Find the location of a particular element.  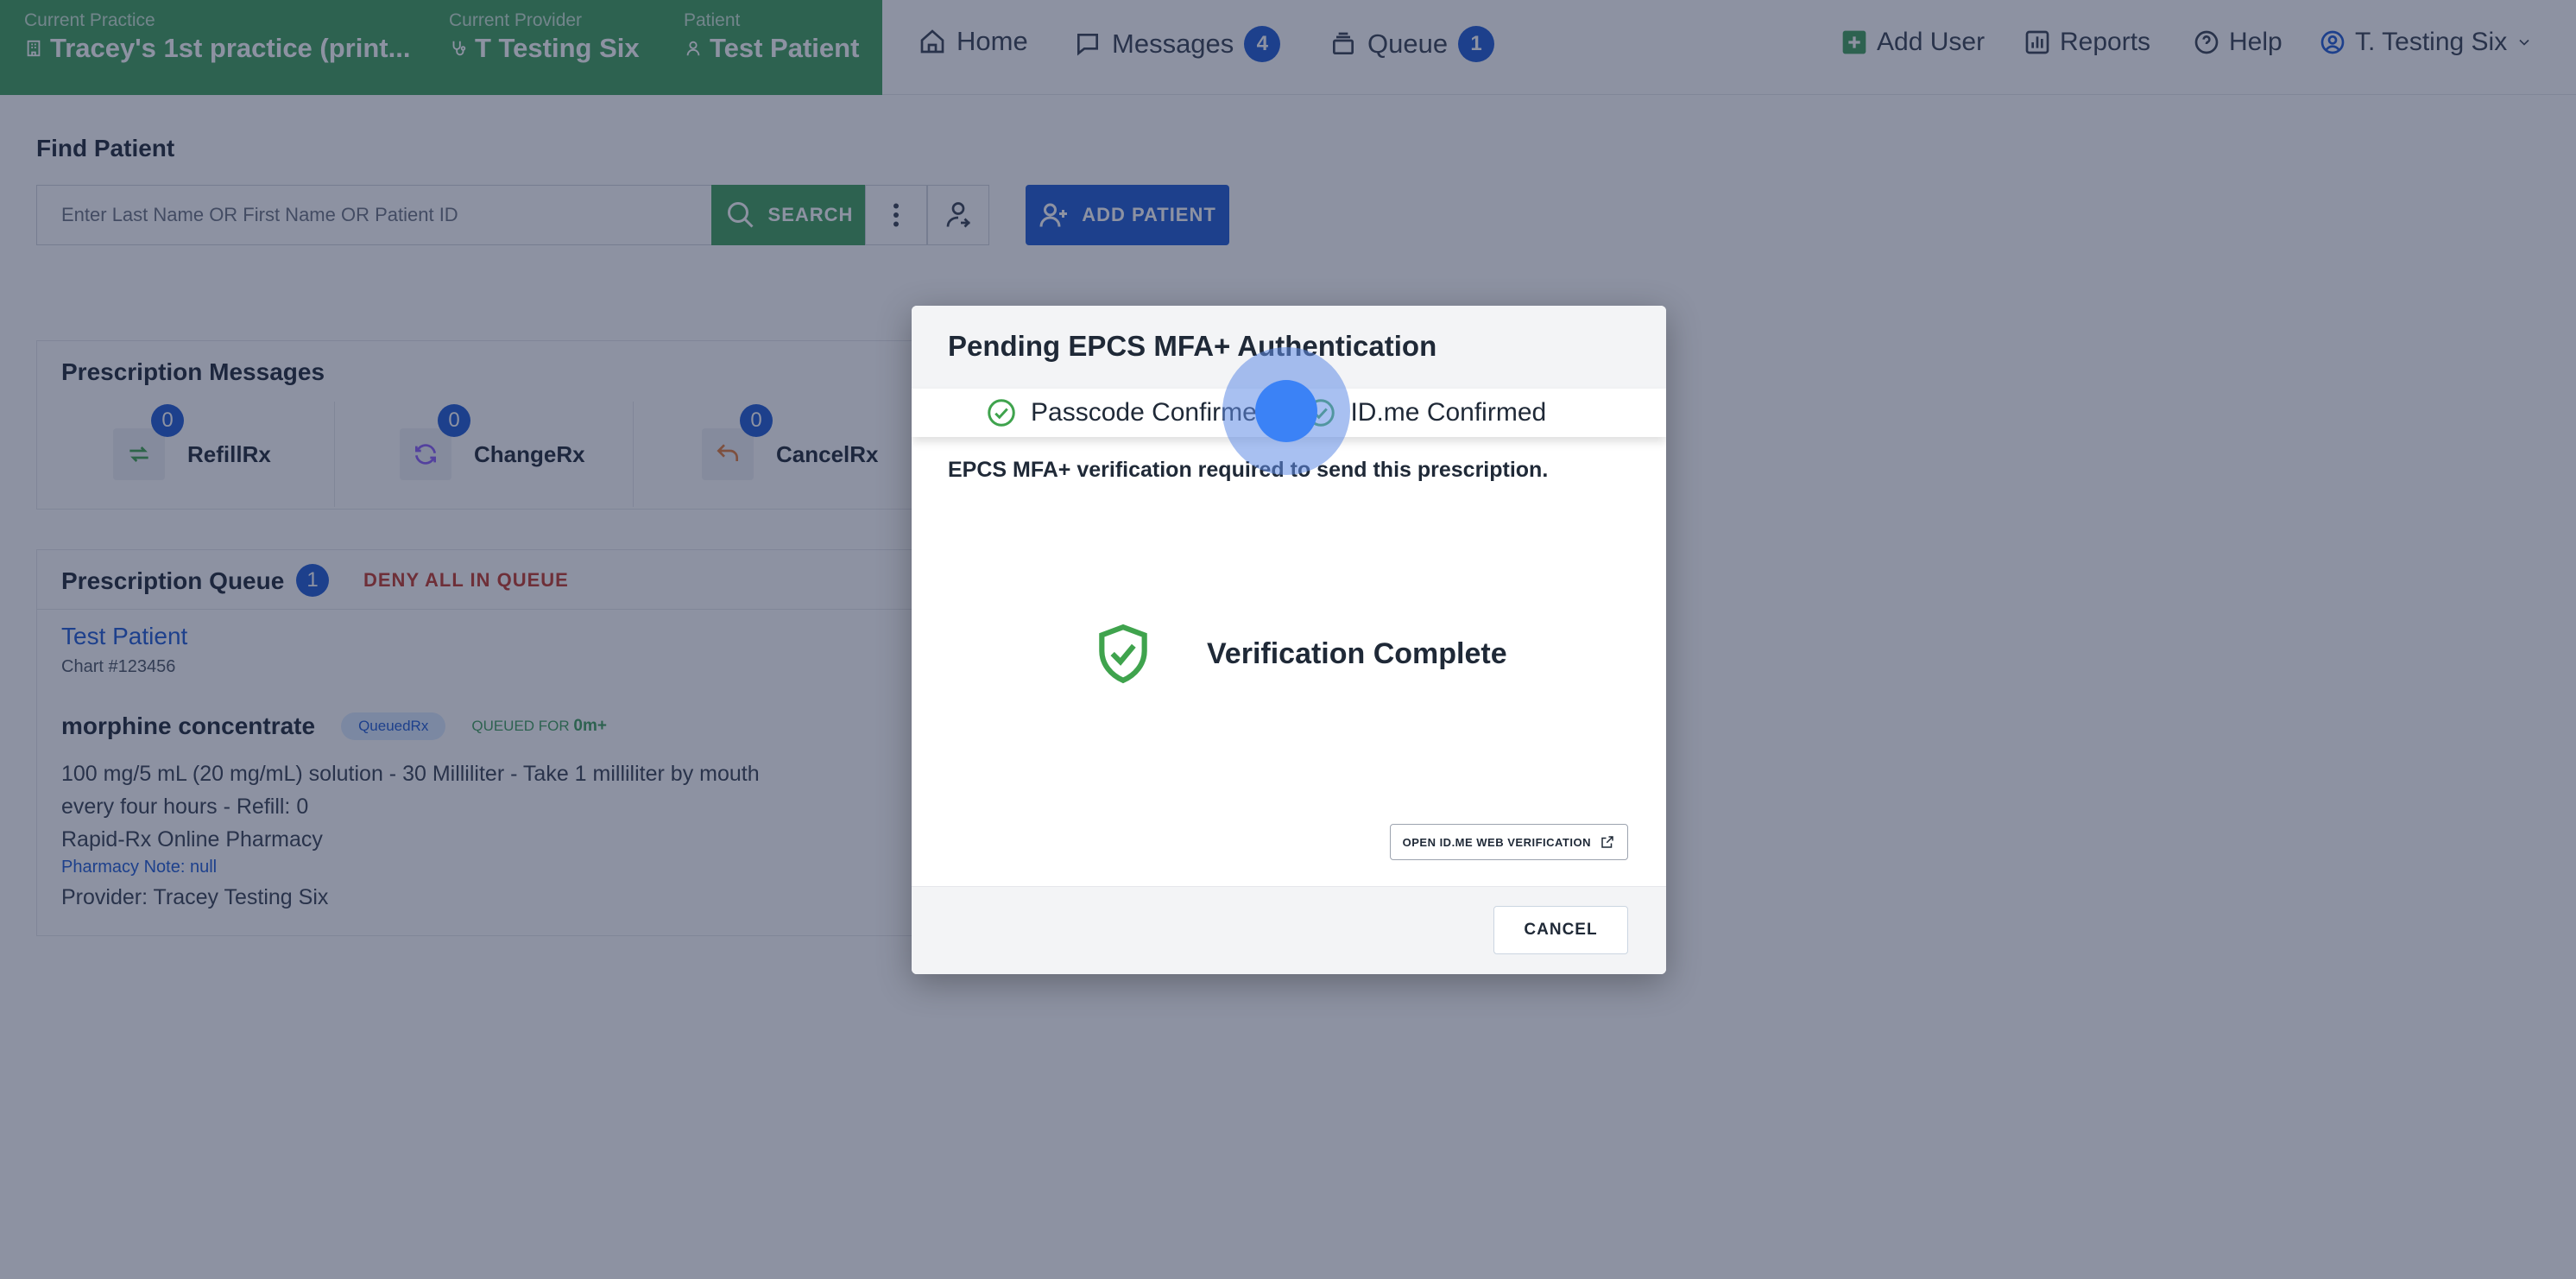

open-idme-button: OPEN ID.ME WEB VERIFICATION is located at coordinates (1508, 842).